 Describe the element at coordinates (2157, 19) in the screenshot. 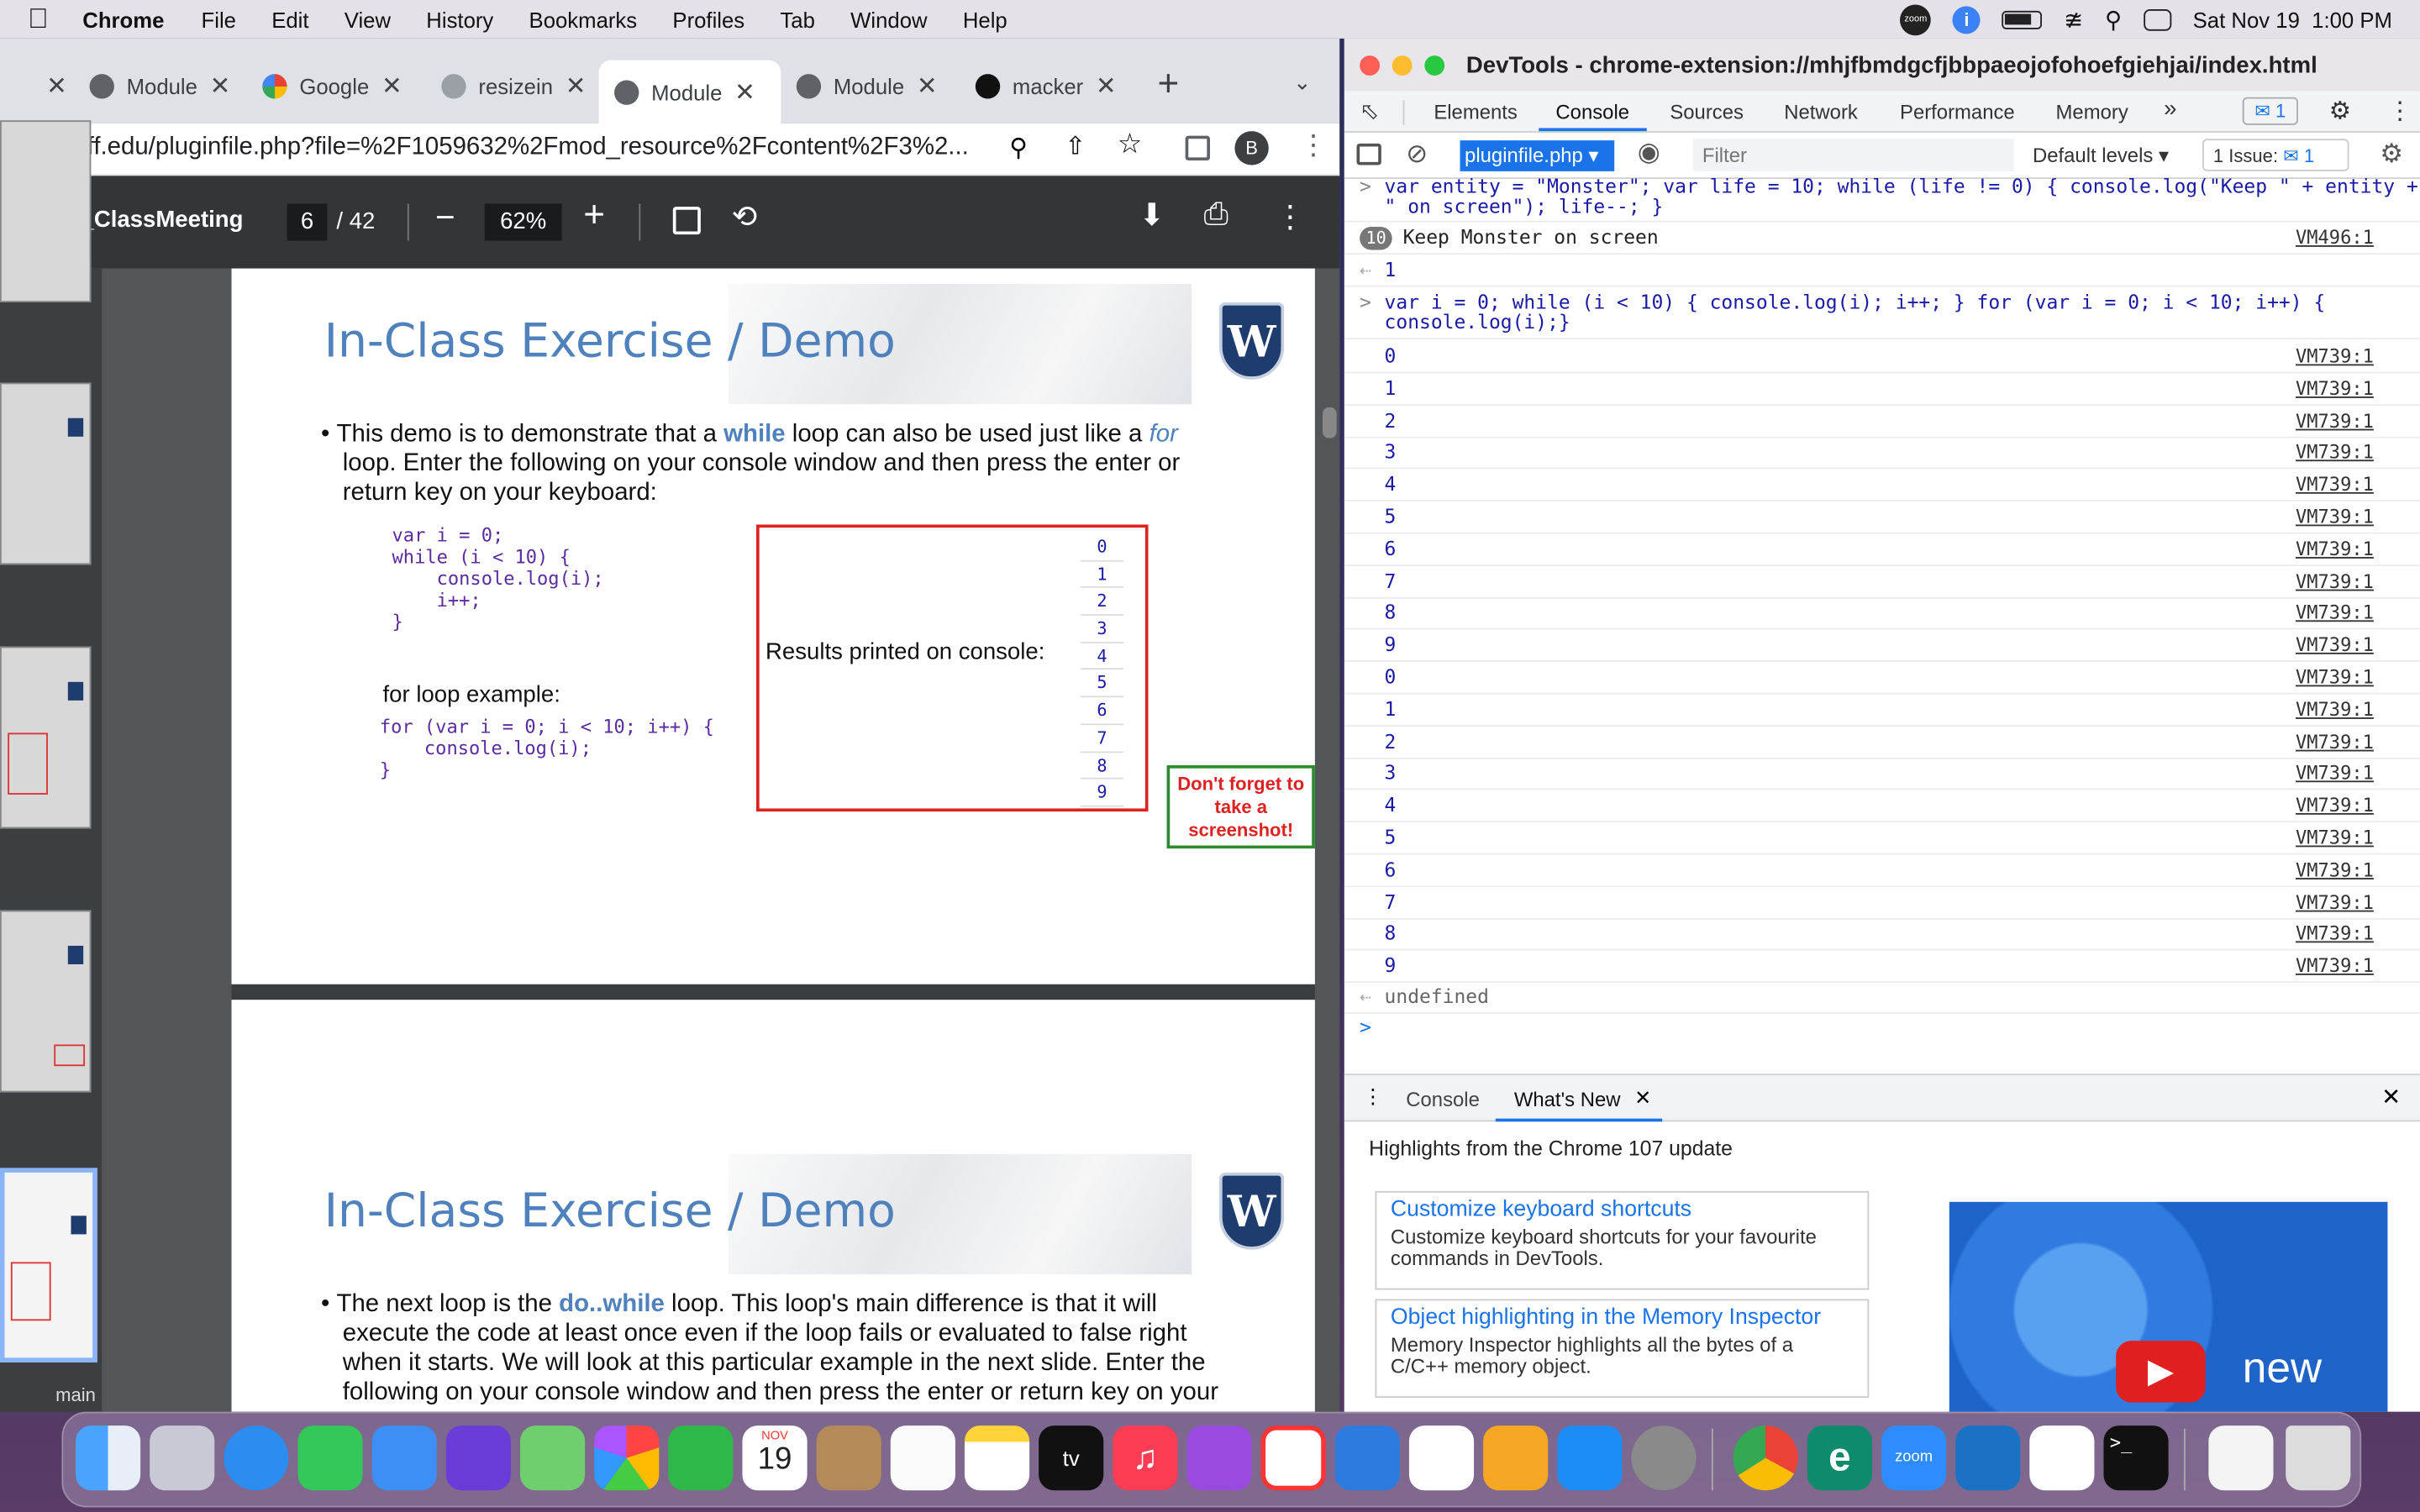

I see `control-center-icon` at that location.